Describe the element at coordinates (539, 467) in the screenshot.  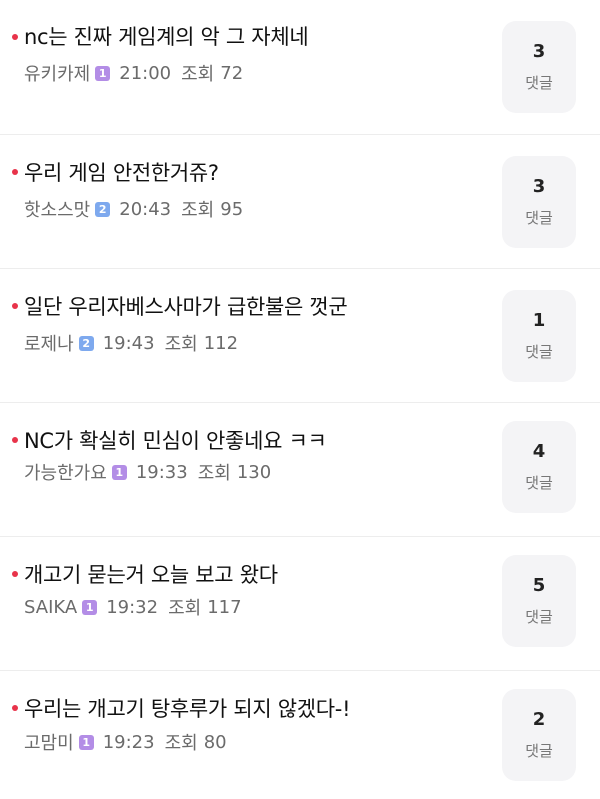
I see `comment-count-button: 4 댓글` at that location.